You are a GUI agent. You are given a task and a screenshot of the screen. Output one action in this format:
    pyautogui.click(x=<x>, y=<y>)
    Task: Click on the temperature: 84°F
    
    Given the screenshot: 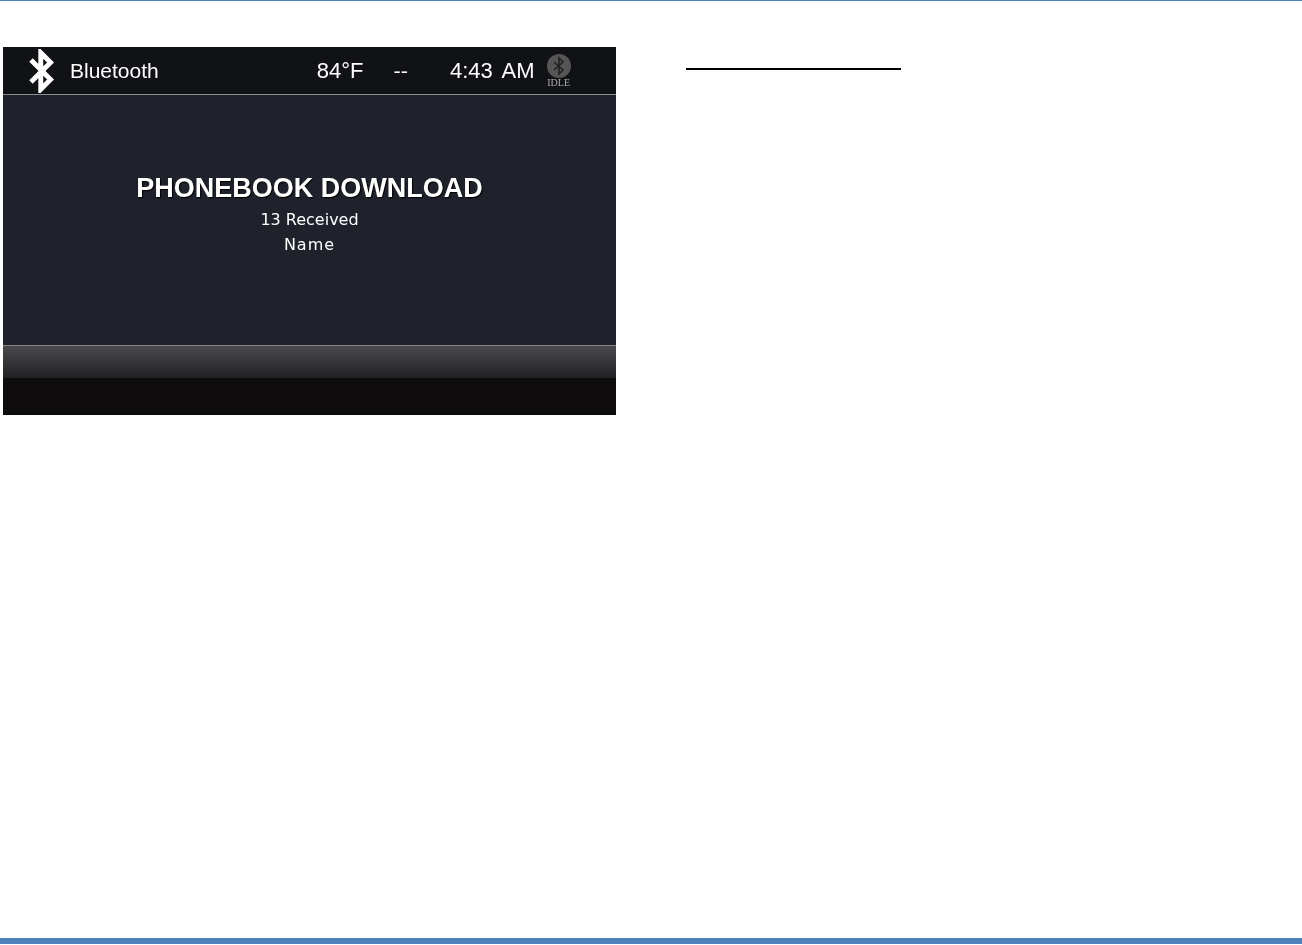 What is the action you would take?
    pyautogui.click(x=340, y=70)
    